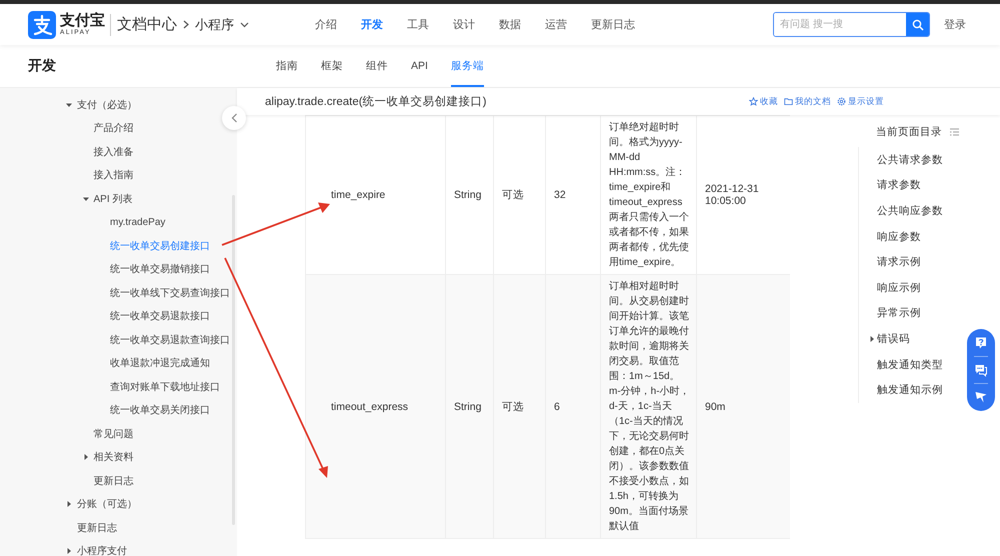 The height and width of the screenshot is (556, 1000). Describe the element at coordinates (981, 343) in the screenshot. I see `help-icon` at that location.